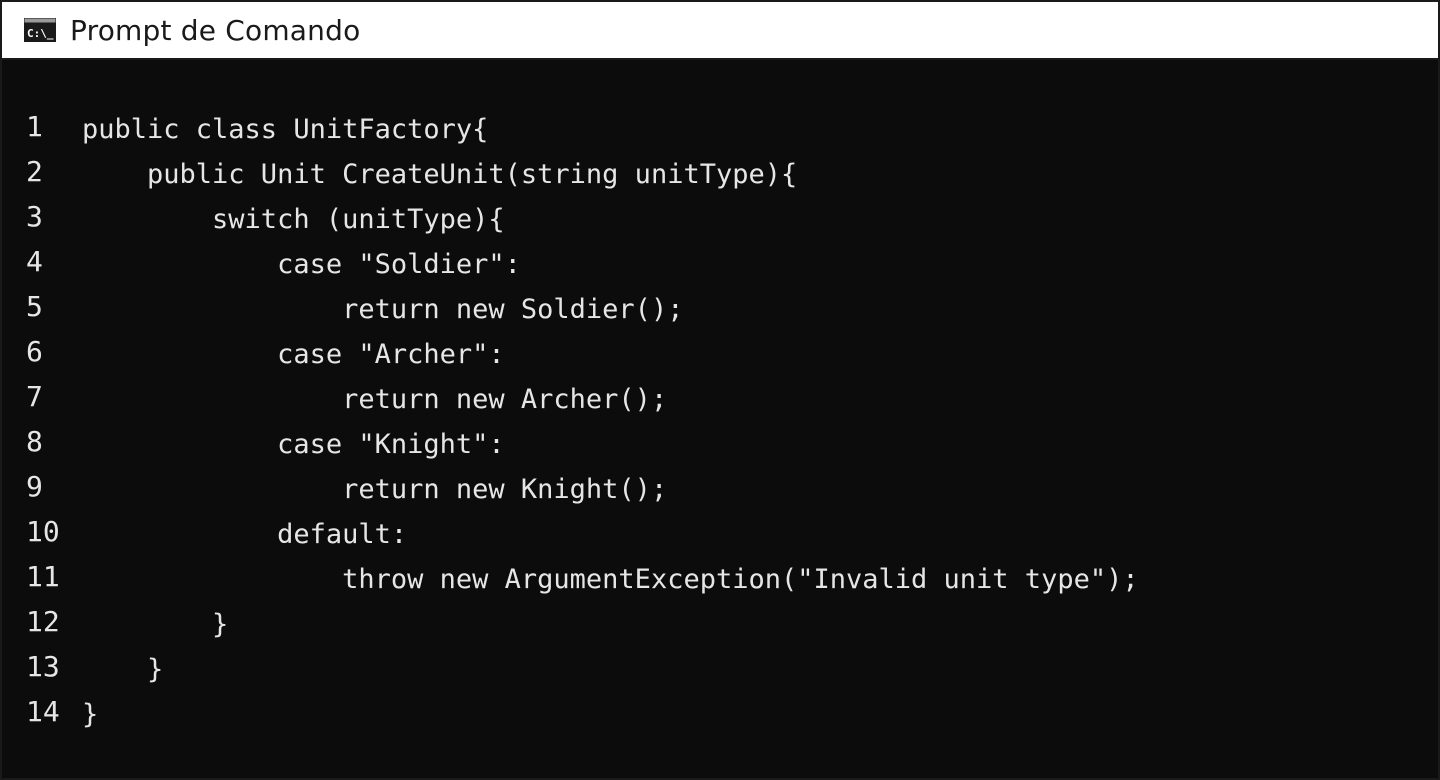 This screenshot has height=780, width=1440. What do you see at coordinates (34, 351) in the screenshot?
I see `line-number: 6` at bounding box center [34, 351].